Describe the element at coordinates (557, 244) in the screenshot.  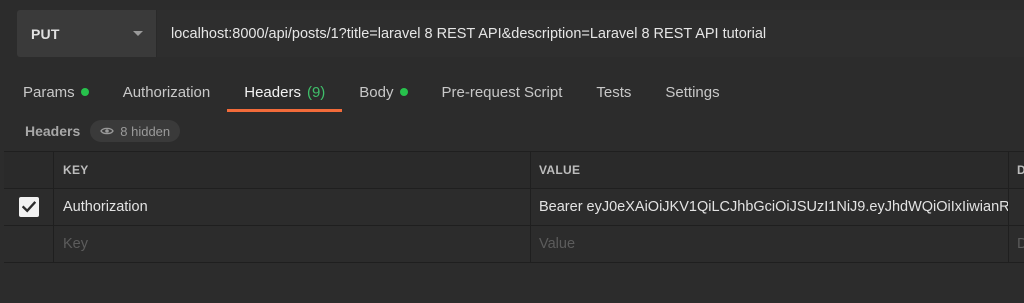
I see `value-placeholder: Value` at that location.